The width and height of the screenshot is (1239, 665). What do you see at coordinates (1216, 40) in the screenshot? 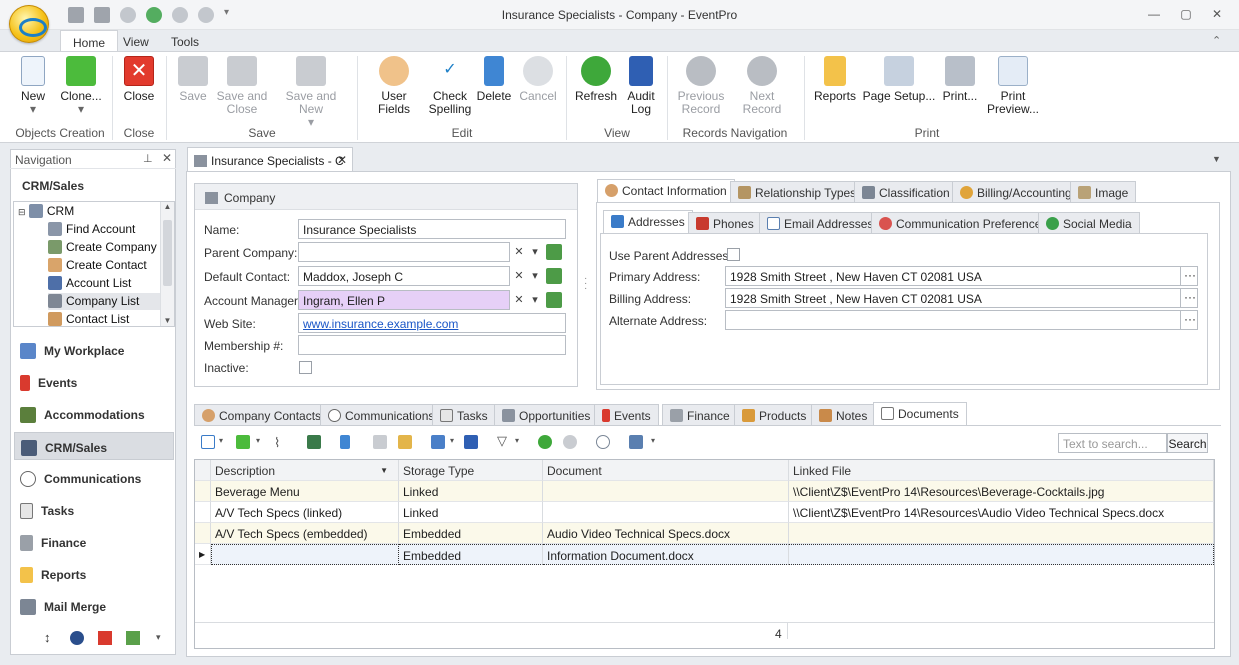
I see `collapse-ribbon-icon: ⌃` at bounding box center [1216, 40].